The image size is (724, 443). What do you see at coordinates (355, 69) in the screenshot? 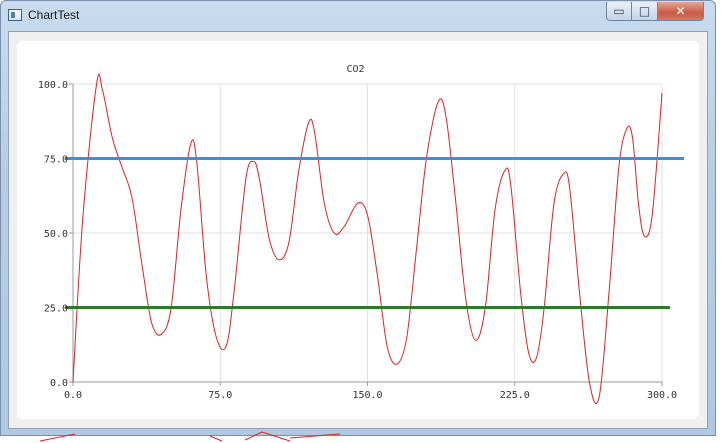
I see `chart-title: CO2` at bounding box center [355, 69].